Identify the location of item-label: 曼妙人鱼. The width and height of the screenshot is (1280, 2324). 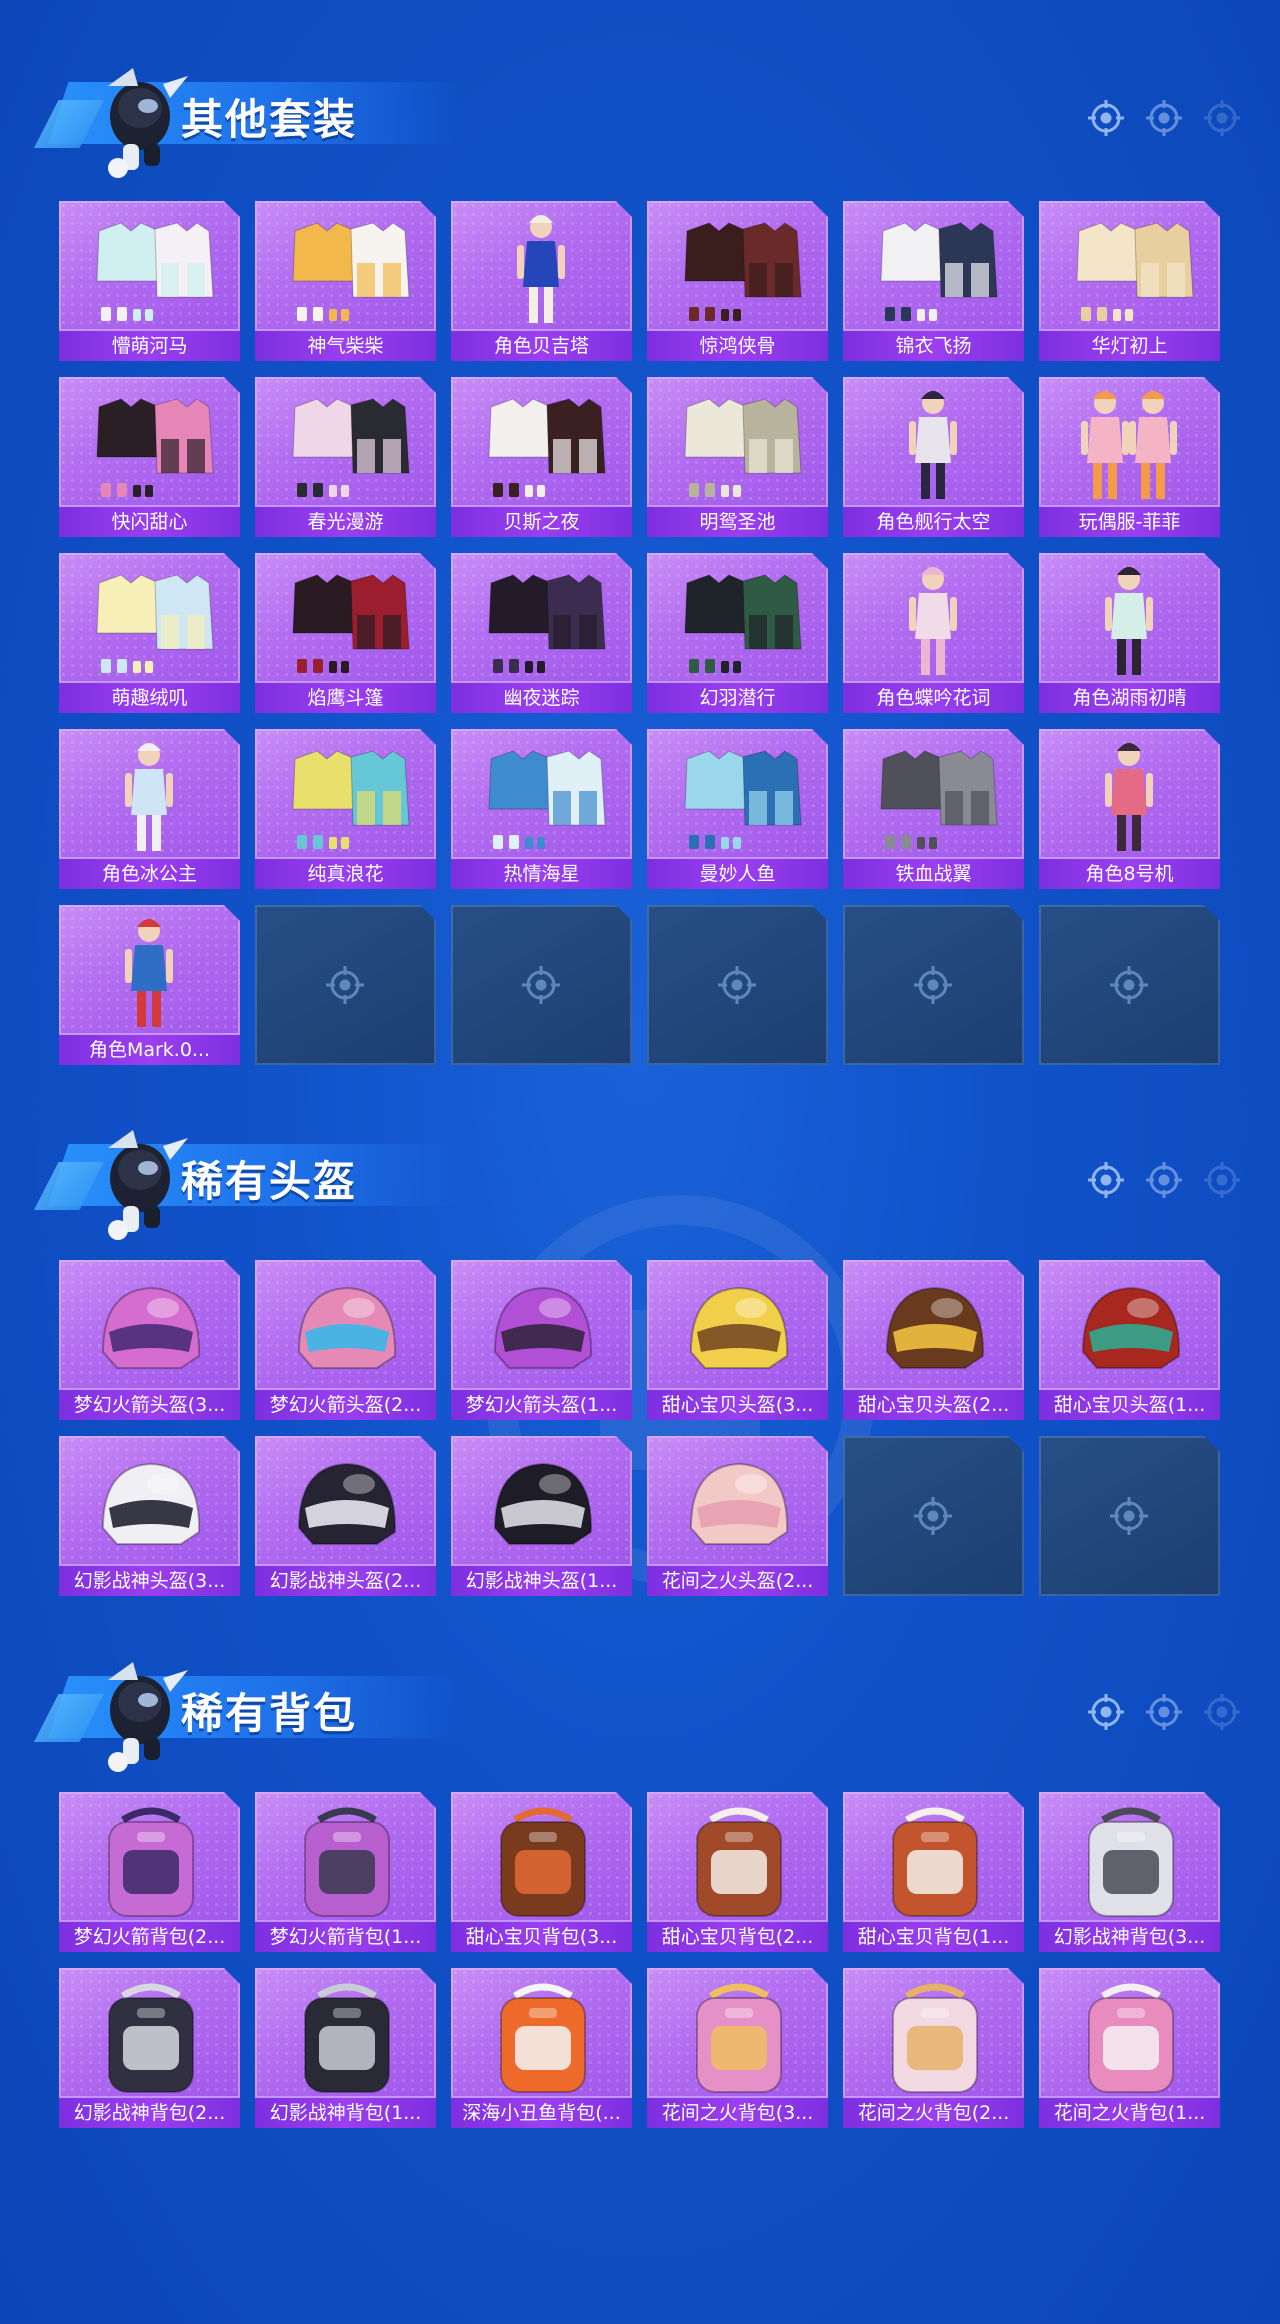
(737, 873).